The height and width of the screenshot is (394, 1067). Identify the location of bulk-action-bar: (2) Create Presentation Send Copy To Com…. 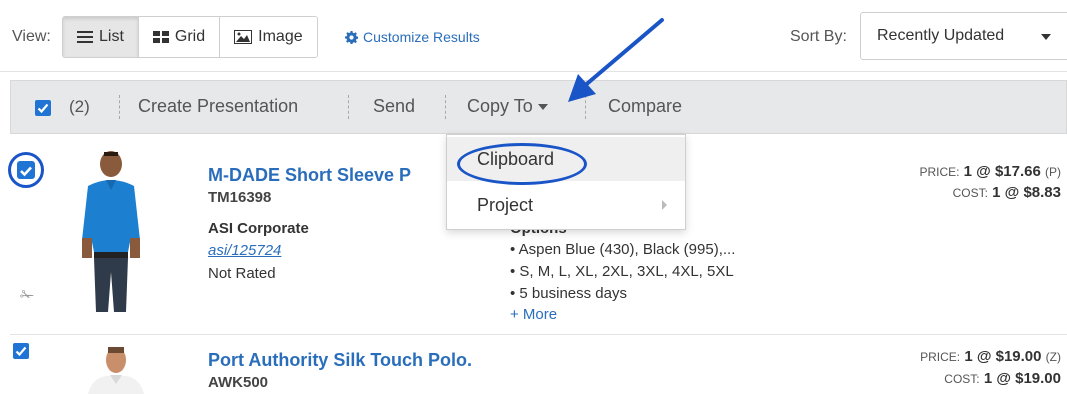
(538, 107).